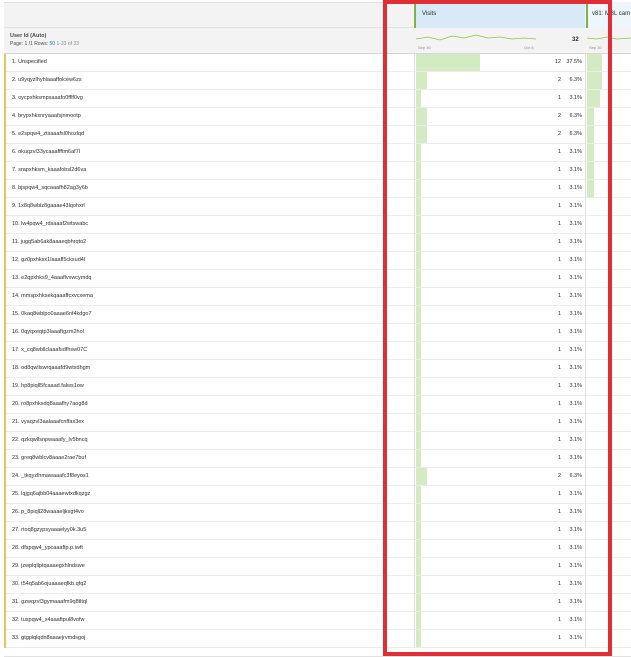 The height and width of the screenshot is (657, 631). What do you see at coordinates (317, 63) in the screenshot?
I see `table-row: 1. Unspecified 12 37.5%` at bounding box center [317, 63].